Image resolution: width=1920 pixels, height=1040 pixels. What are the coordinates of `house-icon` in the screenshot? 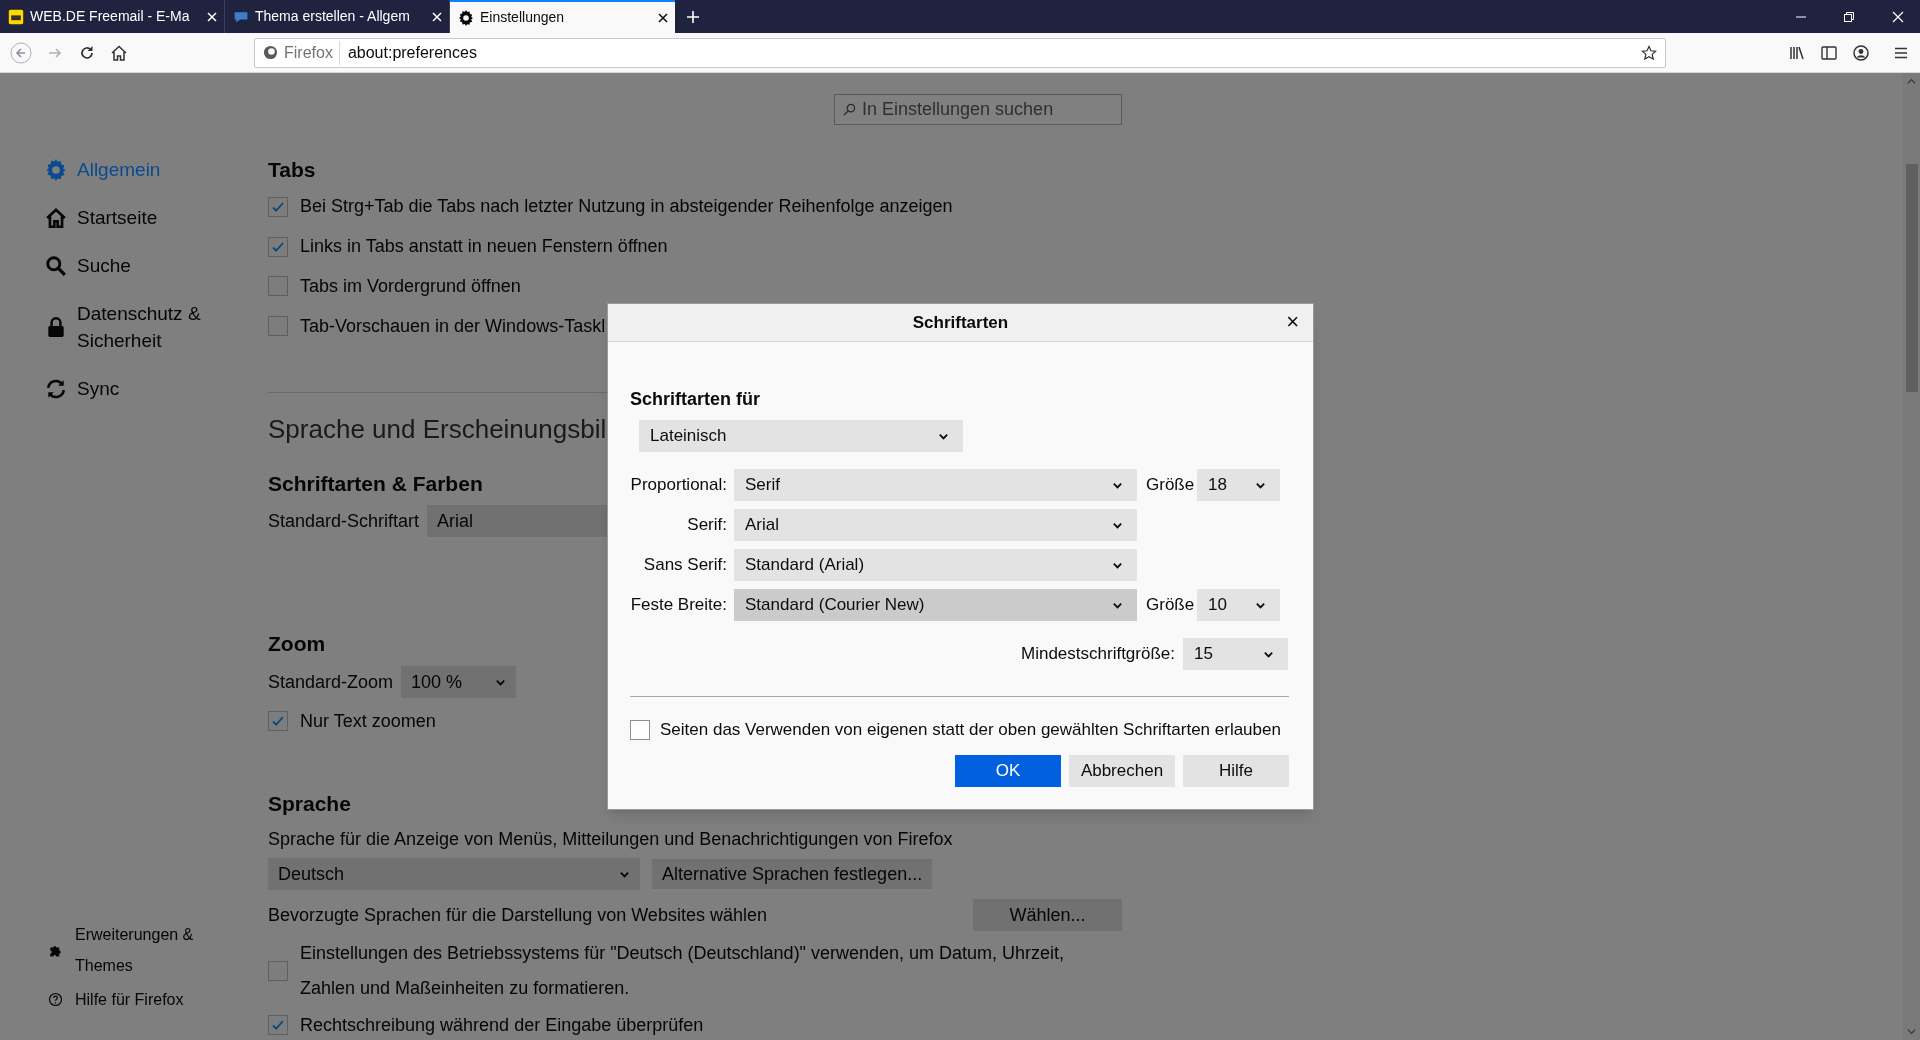 It's located at (56, 217).